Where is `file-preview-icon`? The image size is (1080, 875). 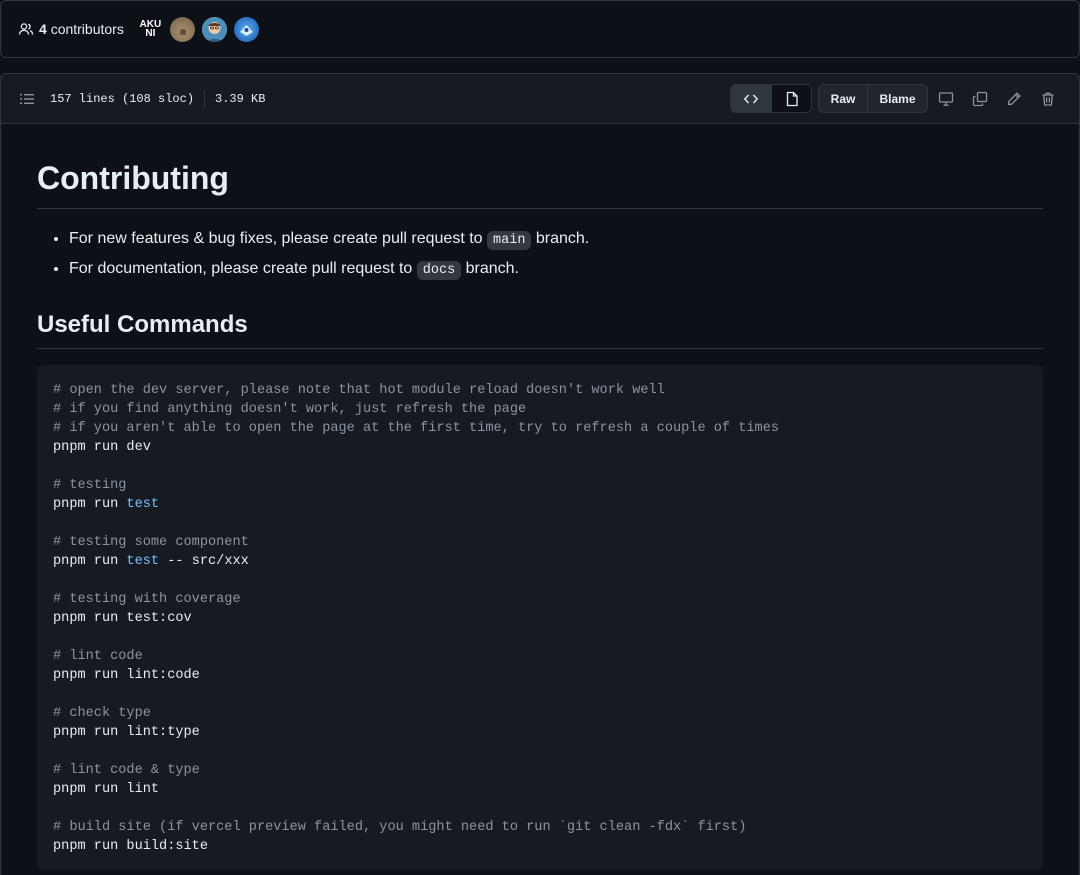
file-preview-icon is located at coordinates (792, 99).